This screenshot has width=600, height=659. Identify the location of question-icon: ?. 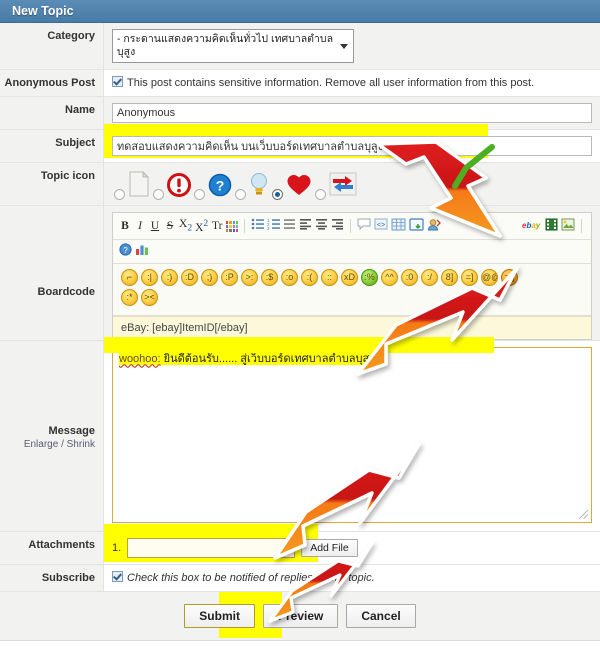
(220, 186).